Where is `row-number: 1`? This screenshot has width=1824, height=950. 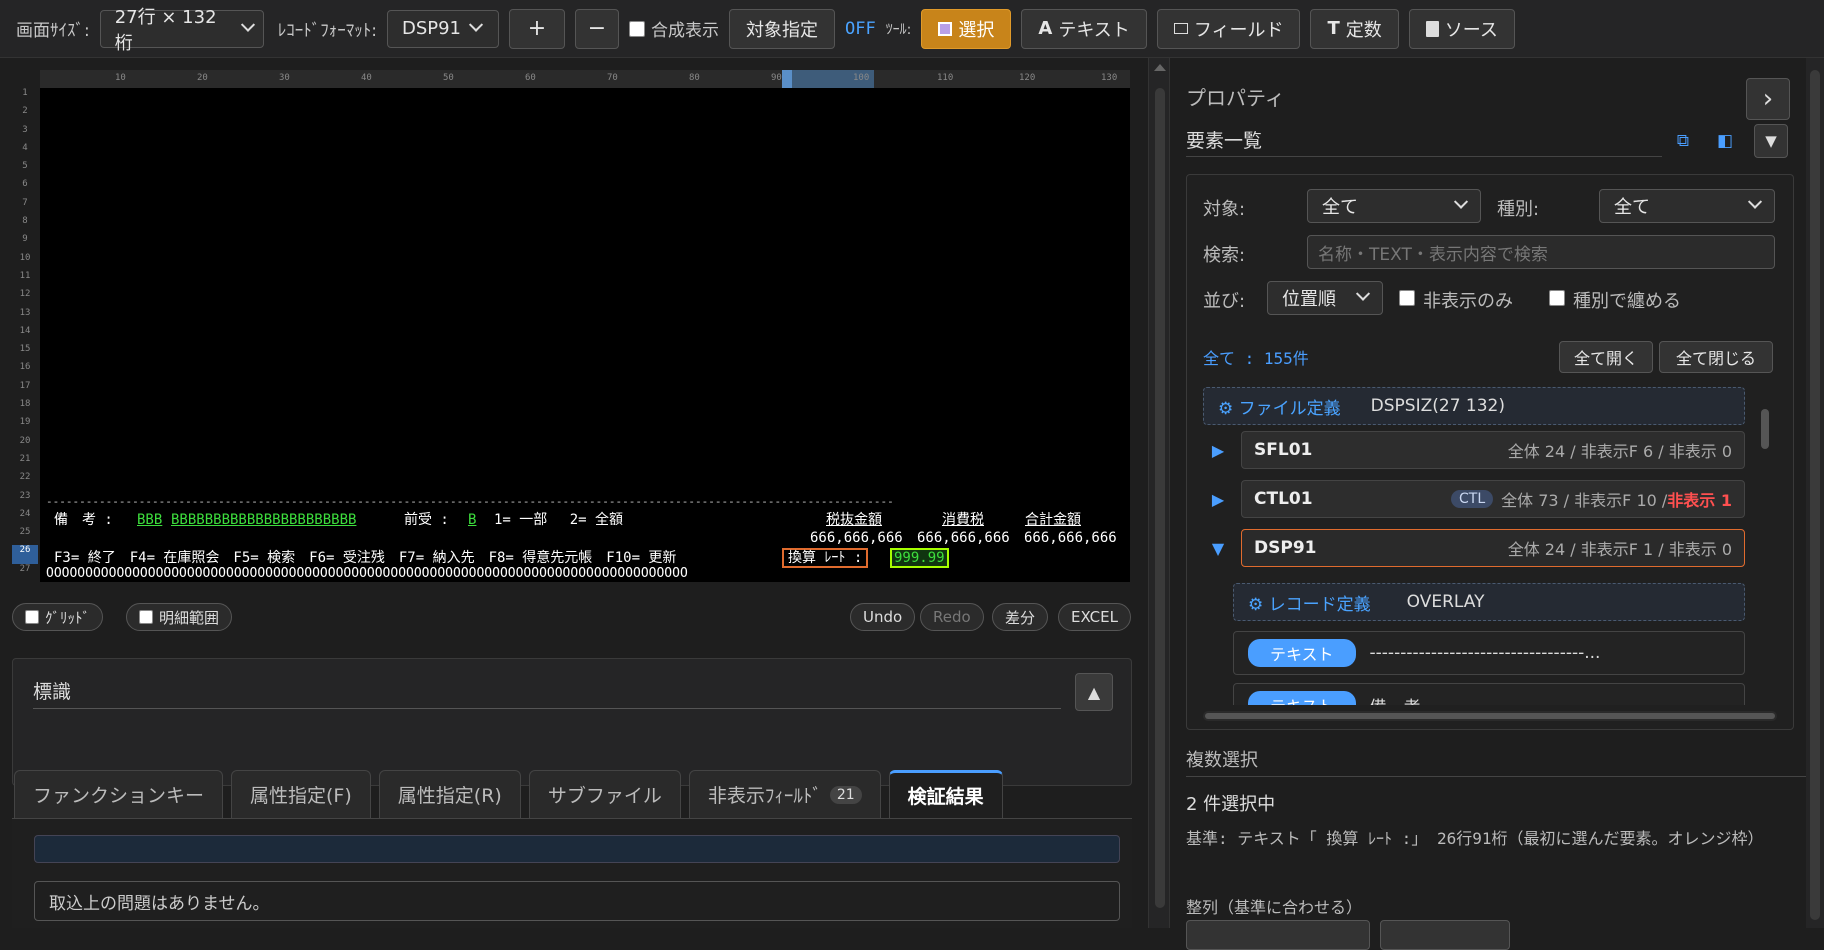 row-number: 1 is located at coordinates (25, 93).